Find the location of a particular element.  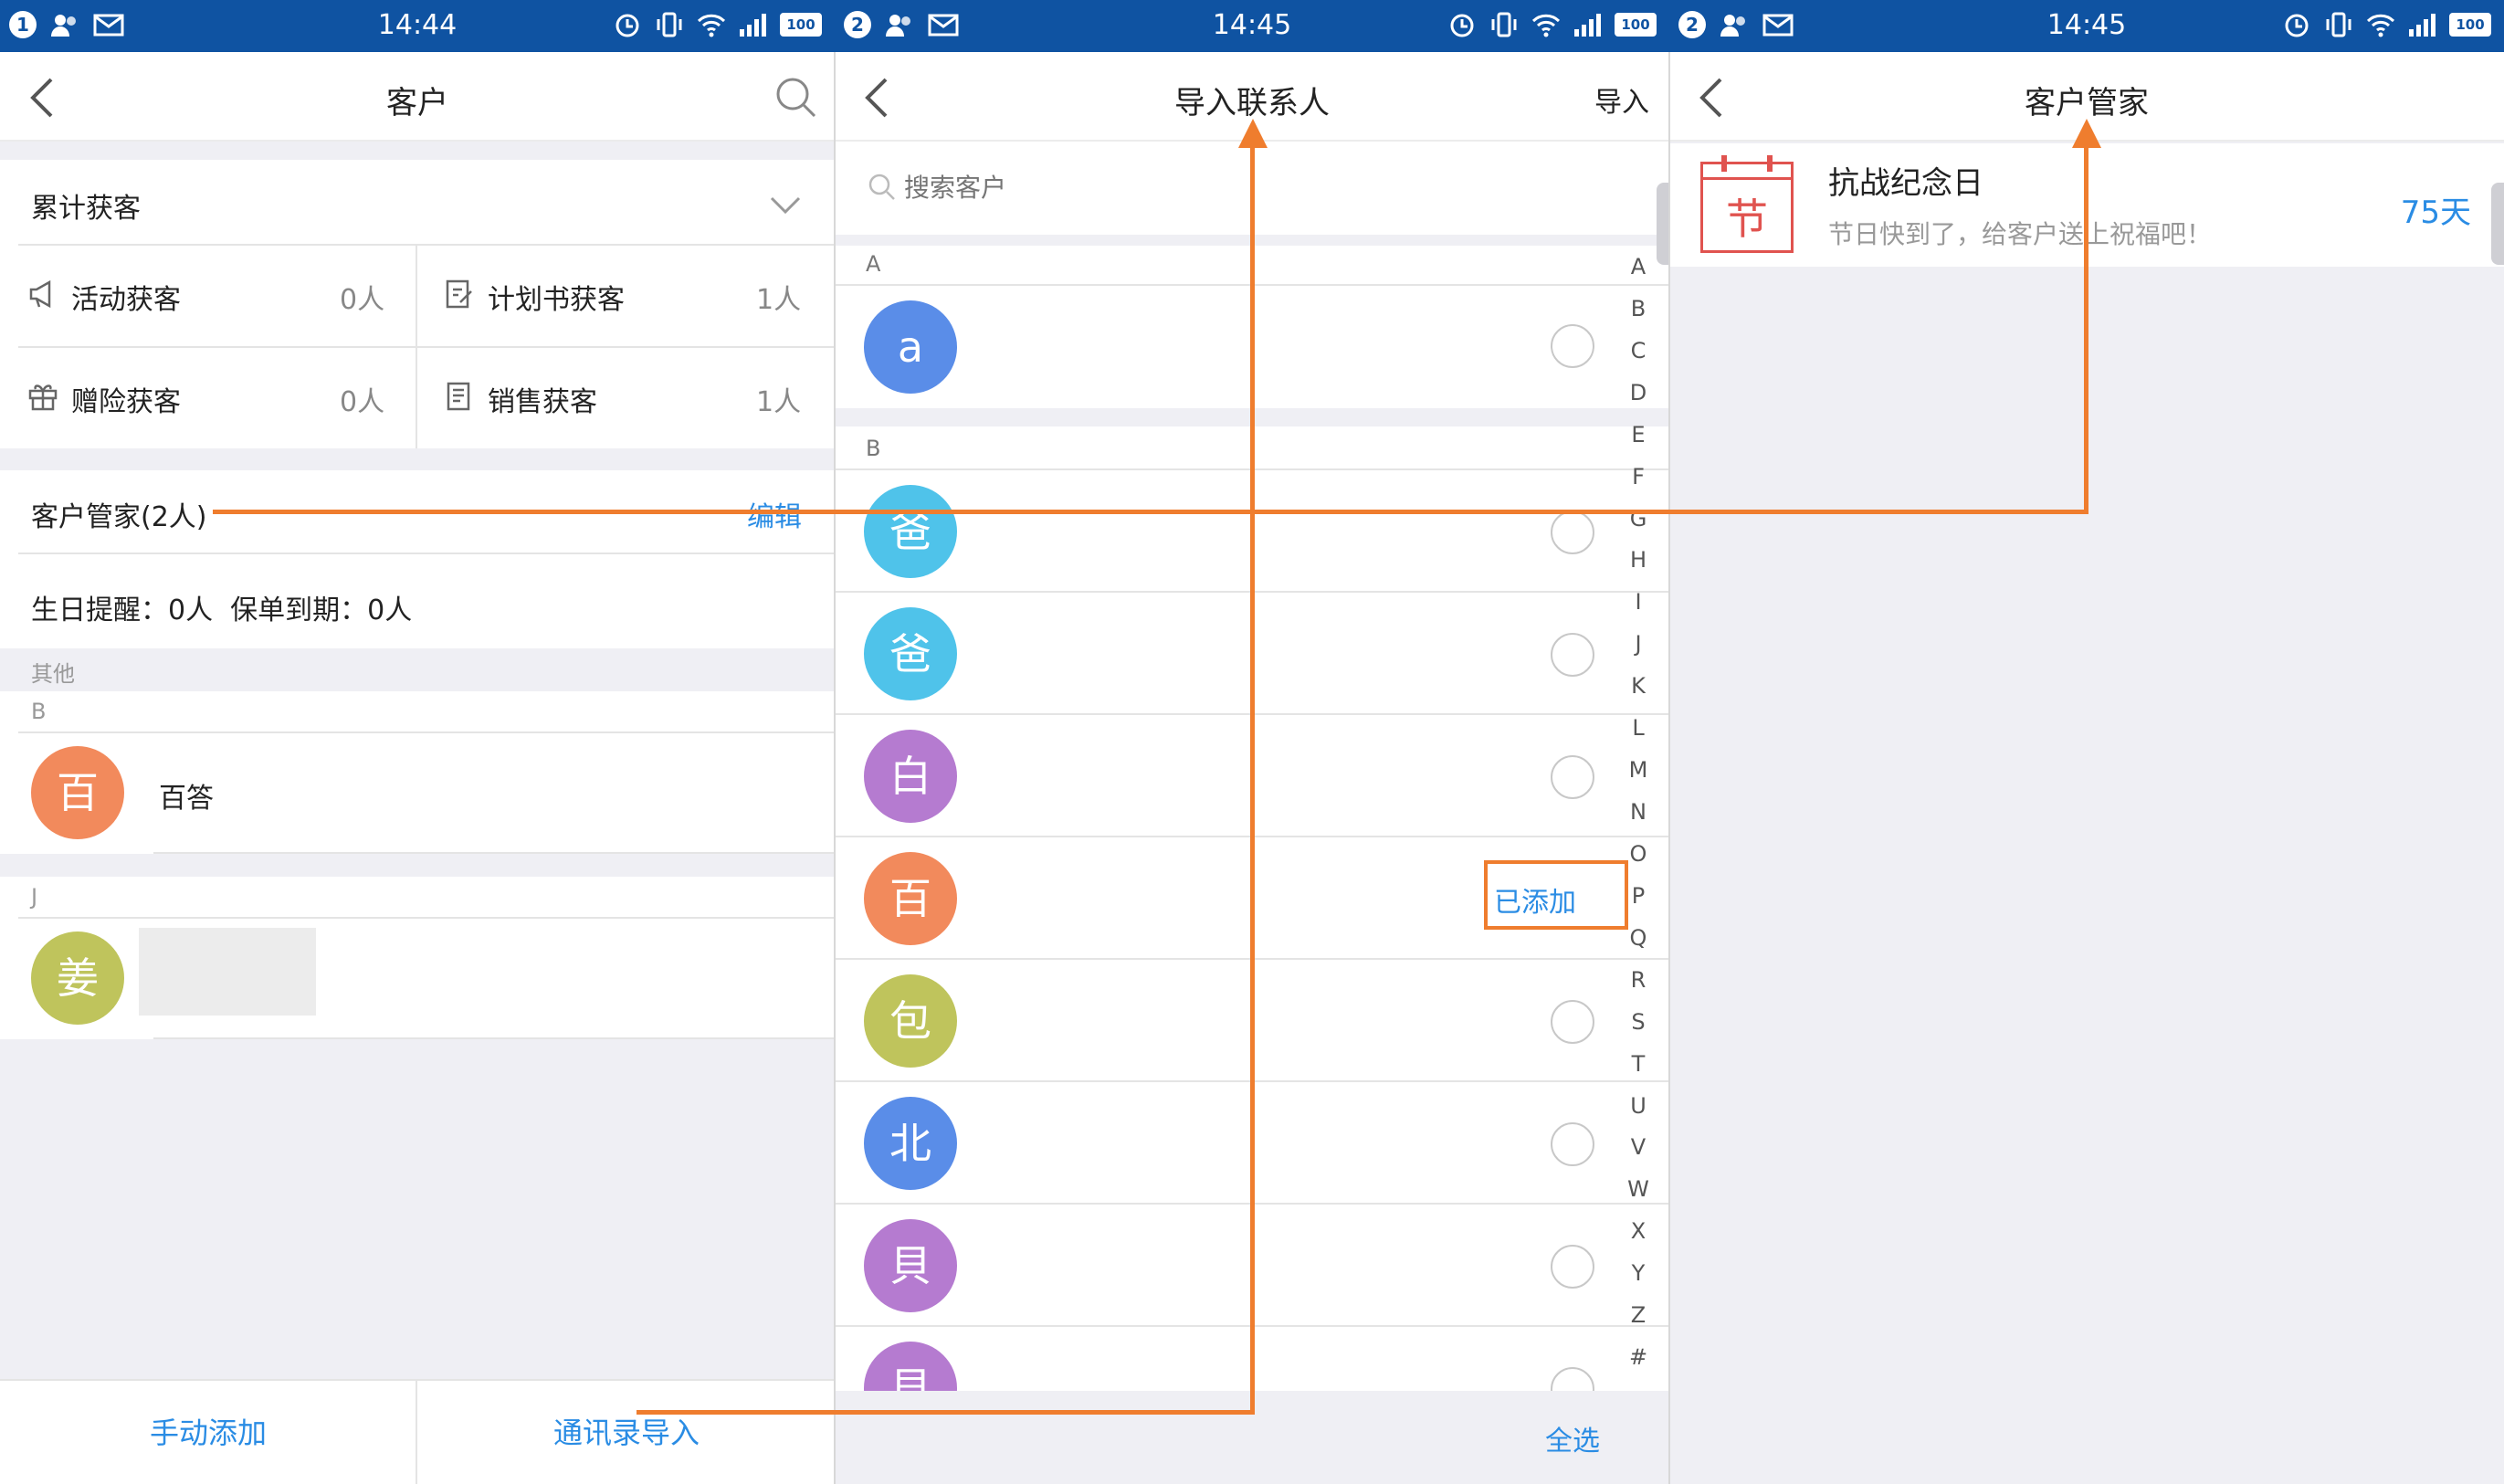

document-icon is located at coordinates (459, 396).